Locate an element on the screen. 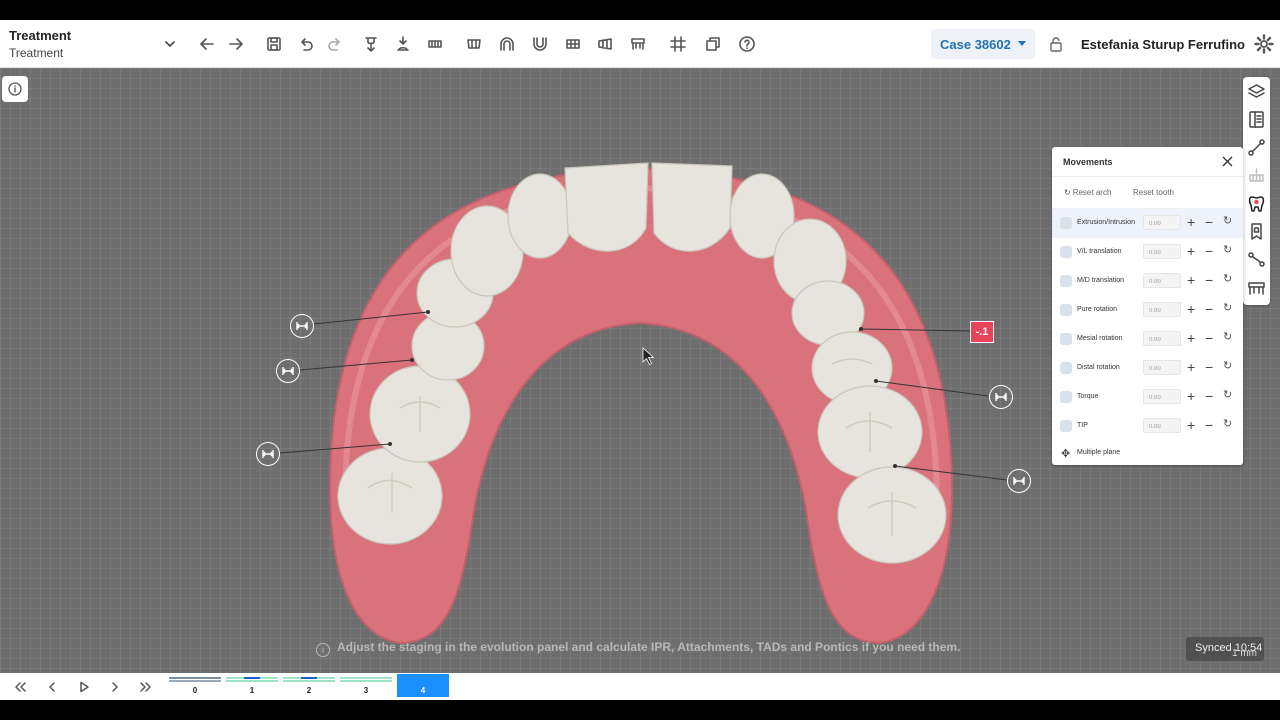 This screenshot has height=720, width=1280. title-block: Treatment Treatment is located at coordinates (94, 44).